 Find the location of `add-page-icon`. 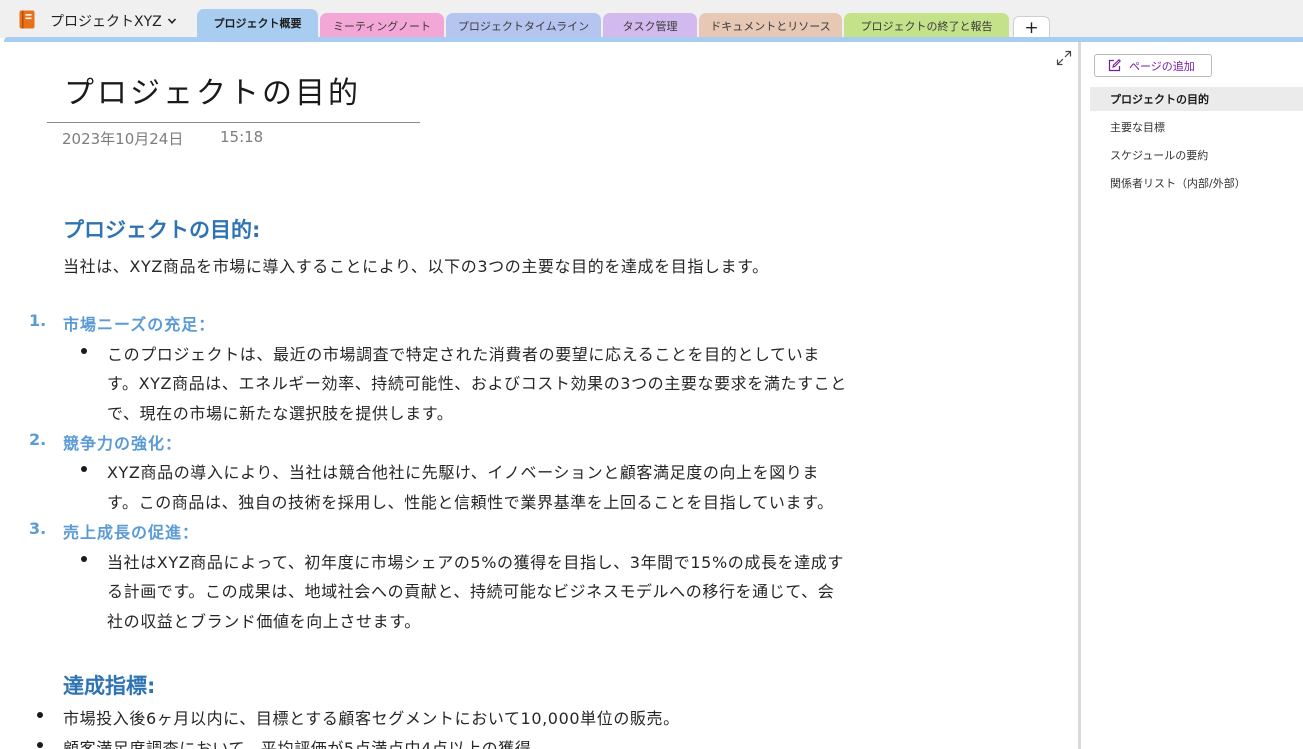

add-page-icon is located at coordinates (1114, 65).